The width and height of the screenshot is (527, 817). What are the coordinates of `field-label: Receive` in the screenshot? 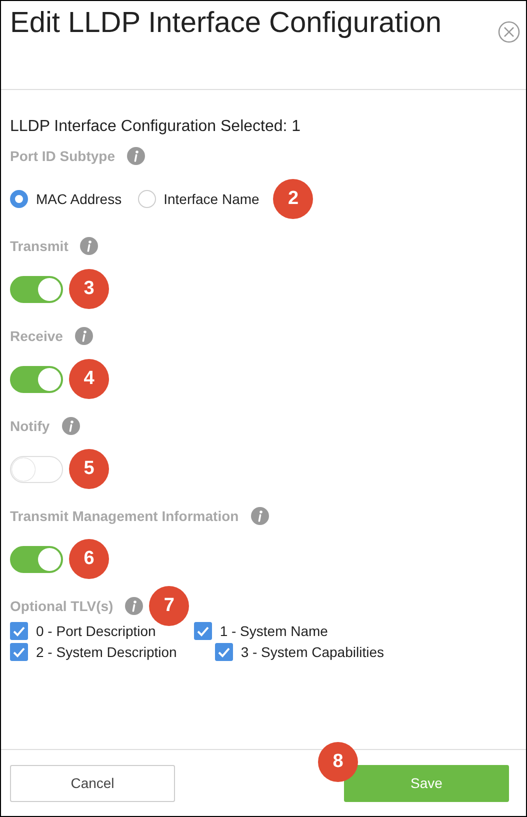 It's located at (36, 336).